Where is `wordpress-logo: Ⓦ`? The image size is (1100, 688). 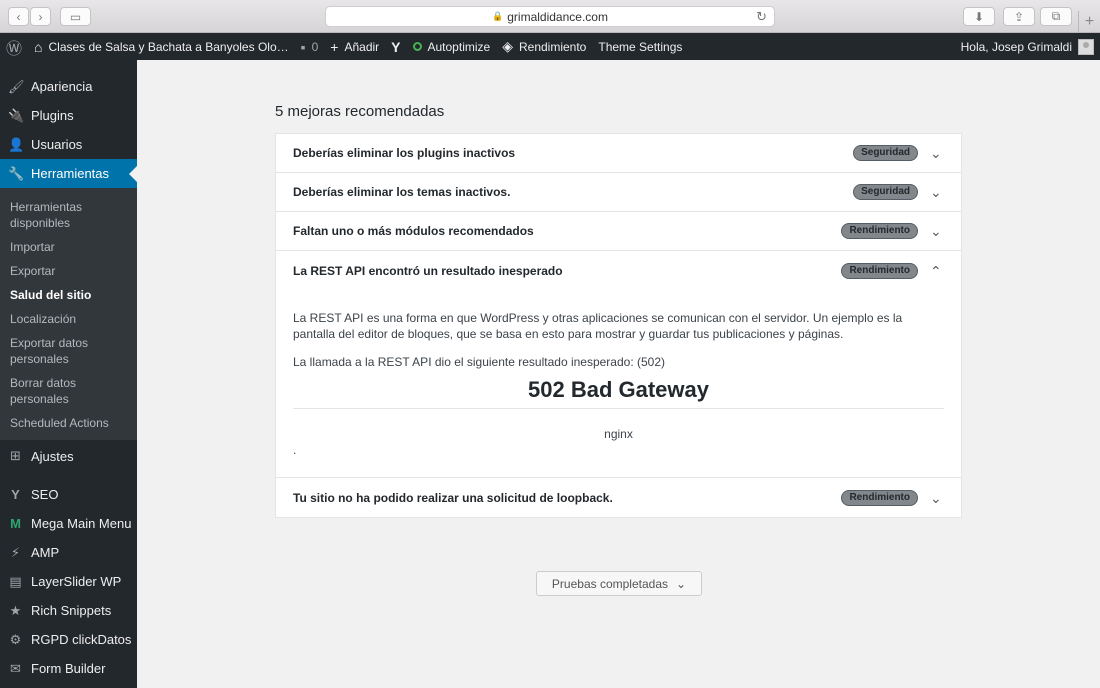 wordpress-logo: Ⓦ is located at coordinates (14, 46).